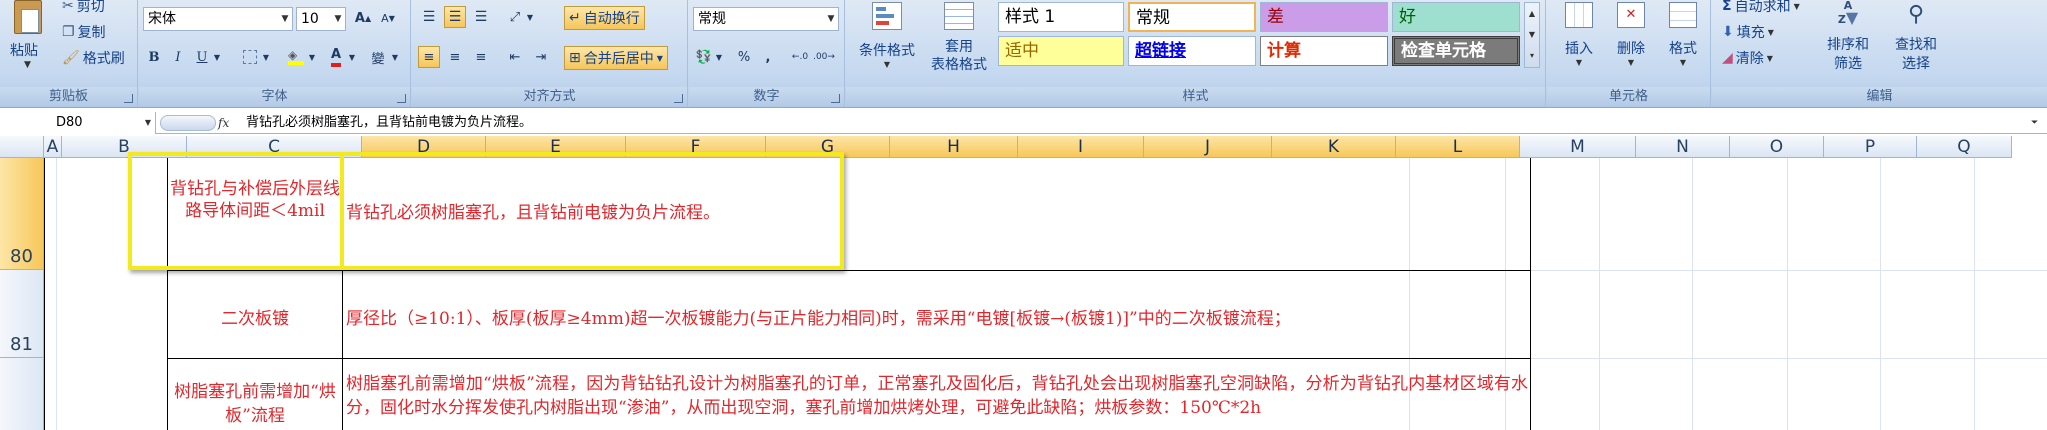 The image size is (2047, 430). Describe the element at coordinates (227, 123) in the screenshot. I see `insert-function-button: fx` at that location.